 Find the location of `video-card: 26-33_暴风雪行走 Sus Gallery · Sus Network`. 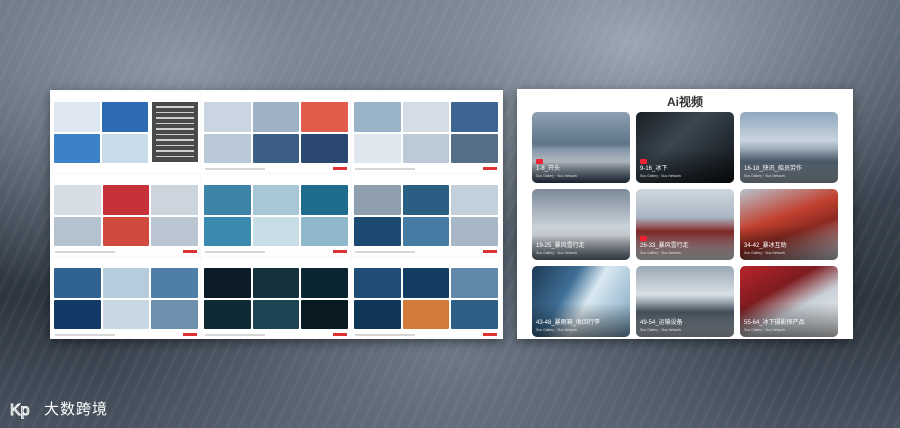

video-card: 26-33_暴风雪行走 Sus Gallery · Sus Network is located at coordinates (685, 224).